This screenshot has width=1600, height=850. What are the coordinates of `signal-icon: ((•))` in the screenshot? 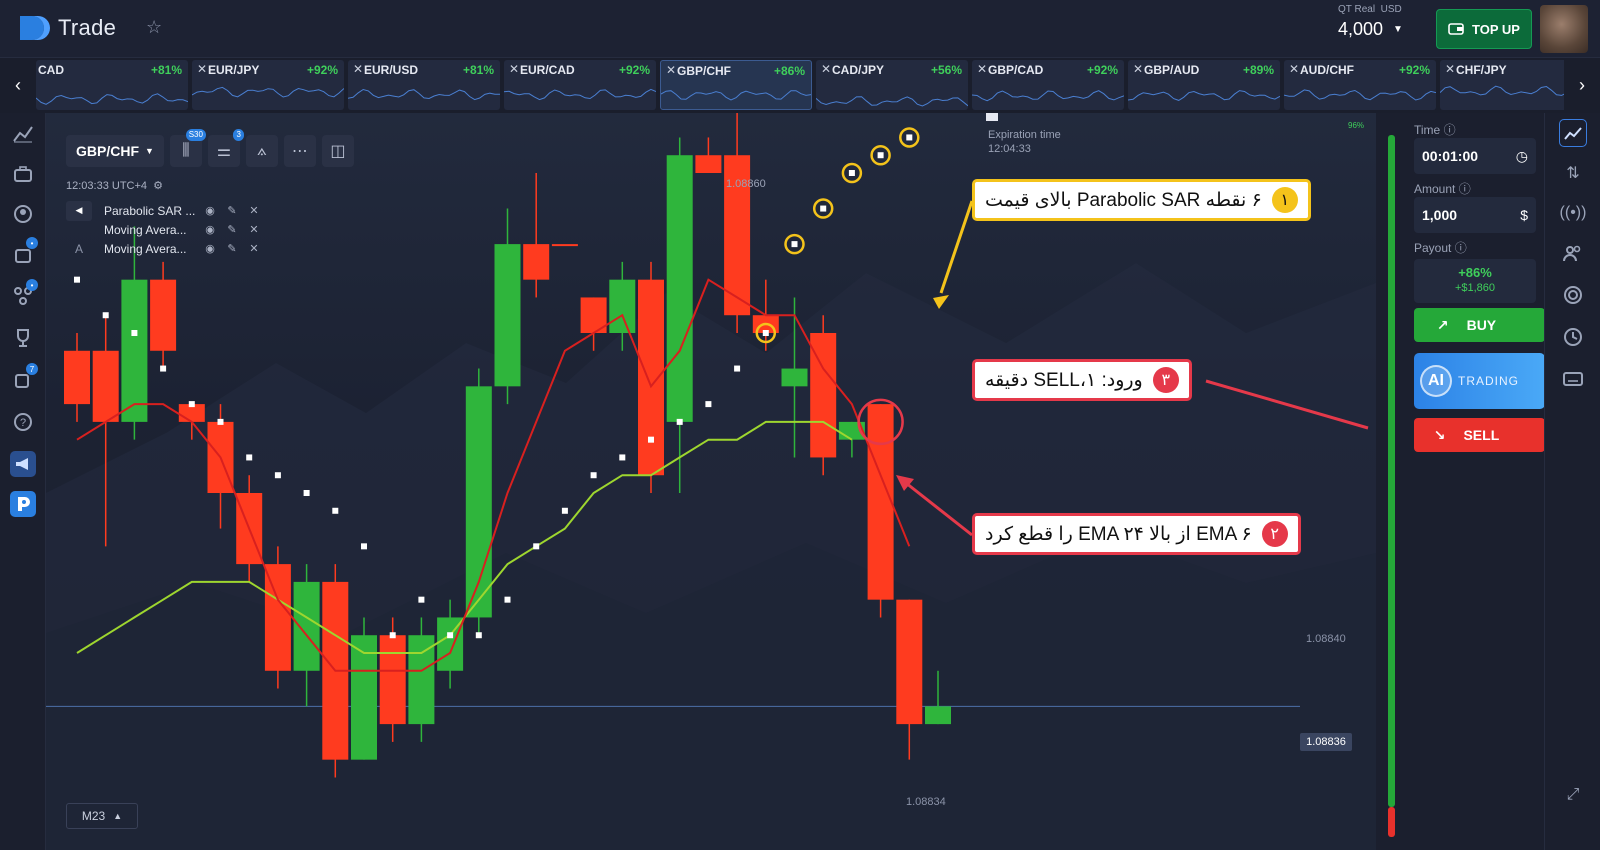 It's located at (1573, 213).